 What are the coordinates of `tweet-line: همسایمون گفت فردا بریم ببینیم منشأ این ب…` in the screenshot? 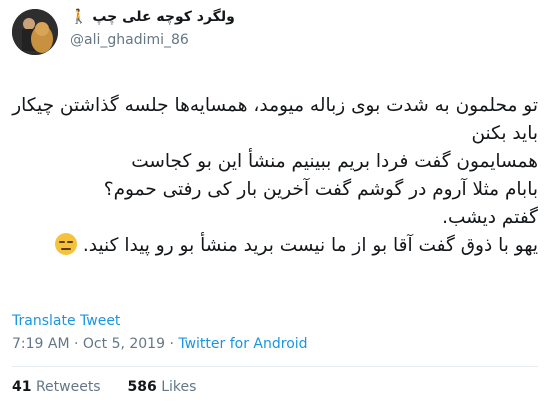 It's located at (334, 161).